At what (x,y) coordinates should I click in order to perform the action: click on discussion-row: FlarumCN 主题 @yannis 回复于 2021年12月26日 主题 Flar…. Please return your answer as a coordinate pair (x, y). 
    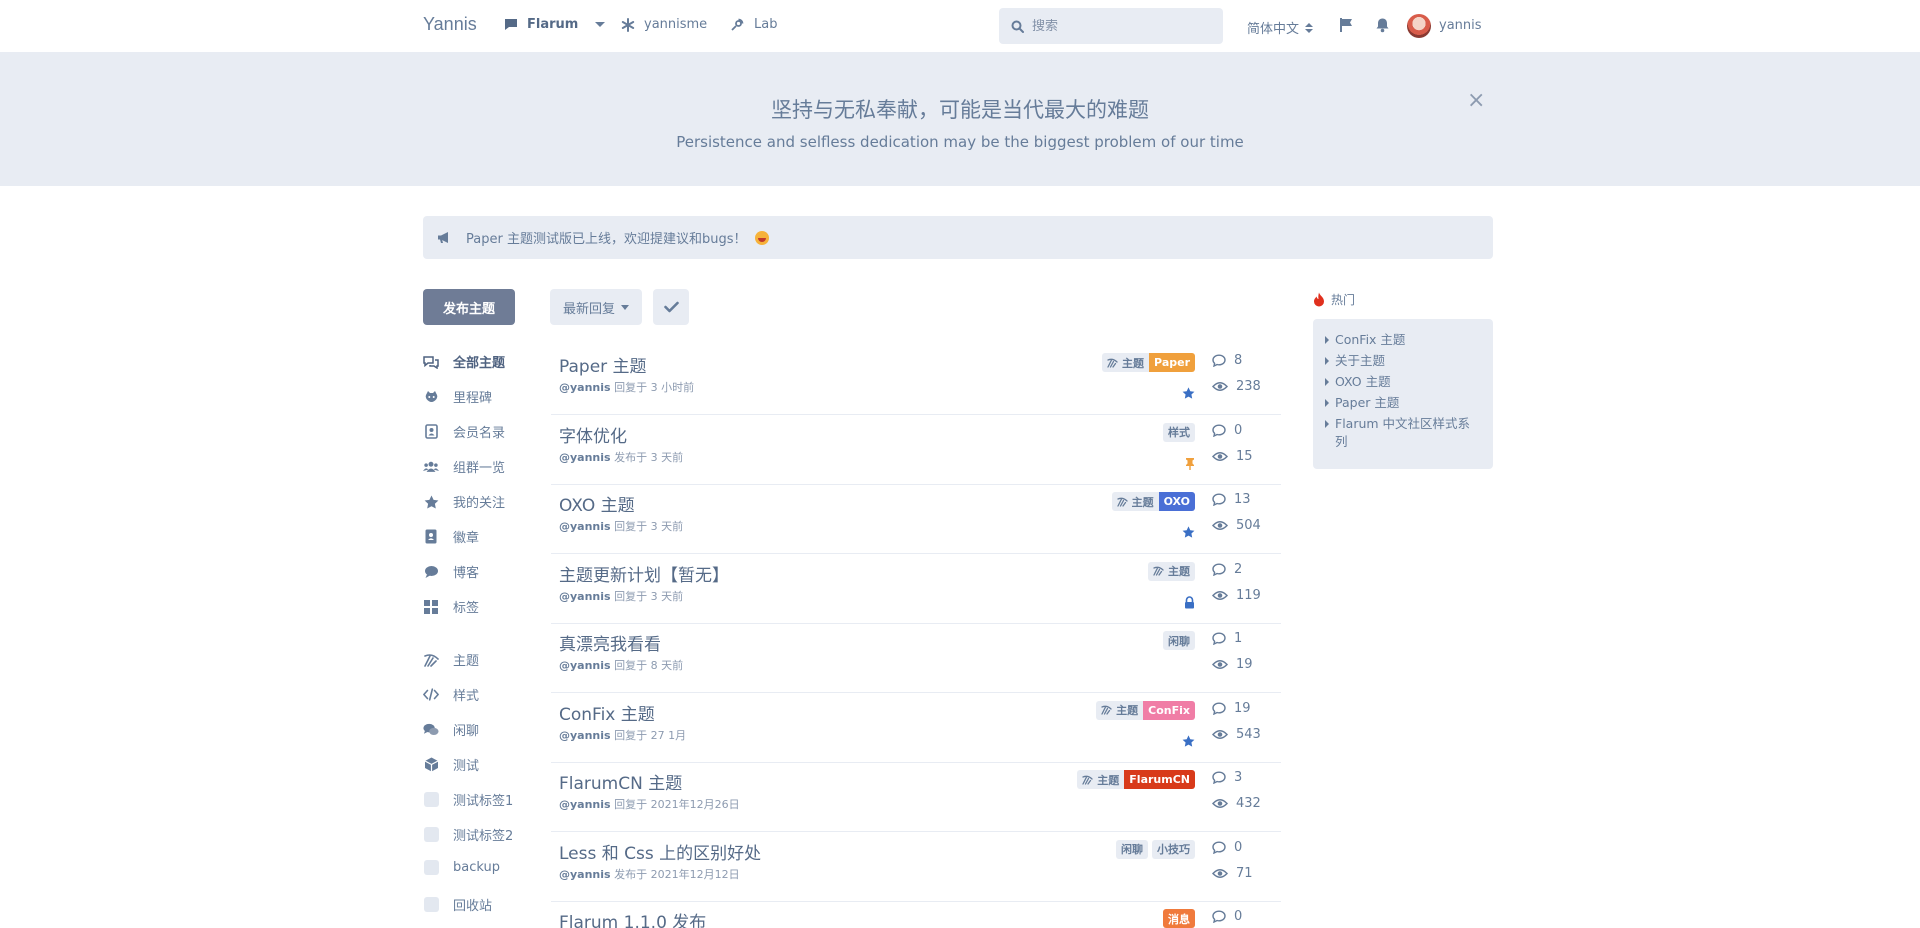
    Looking at the image, I should click on (916, 797).